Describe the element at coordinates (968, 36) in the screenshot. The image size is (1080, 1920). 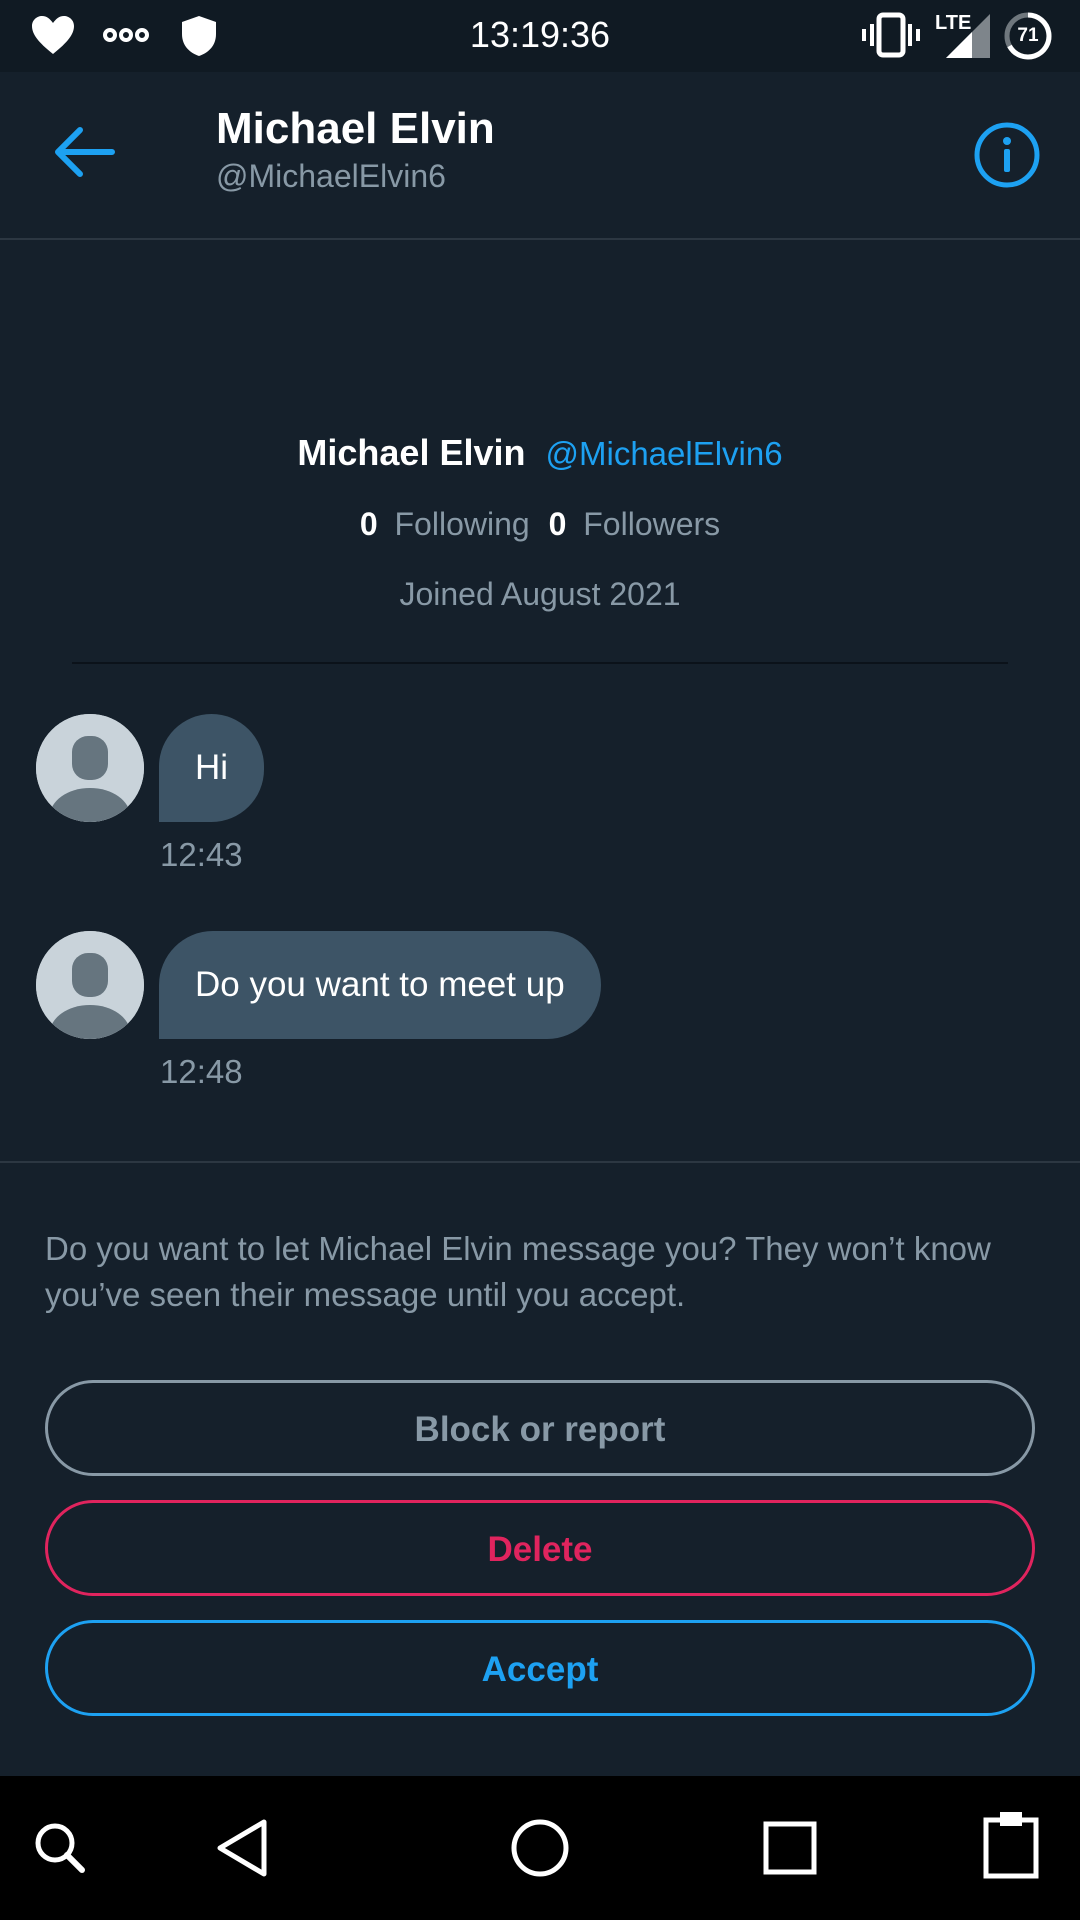
I see `signal-icon` at that location.